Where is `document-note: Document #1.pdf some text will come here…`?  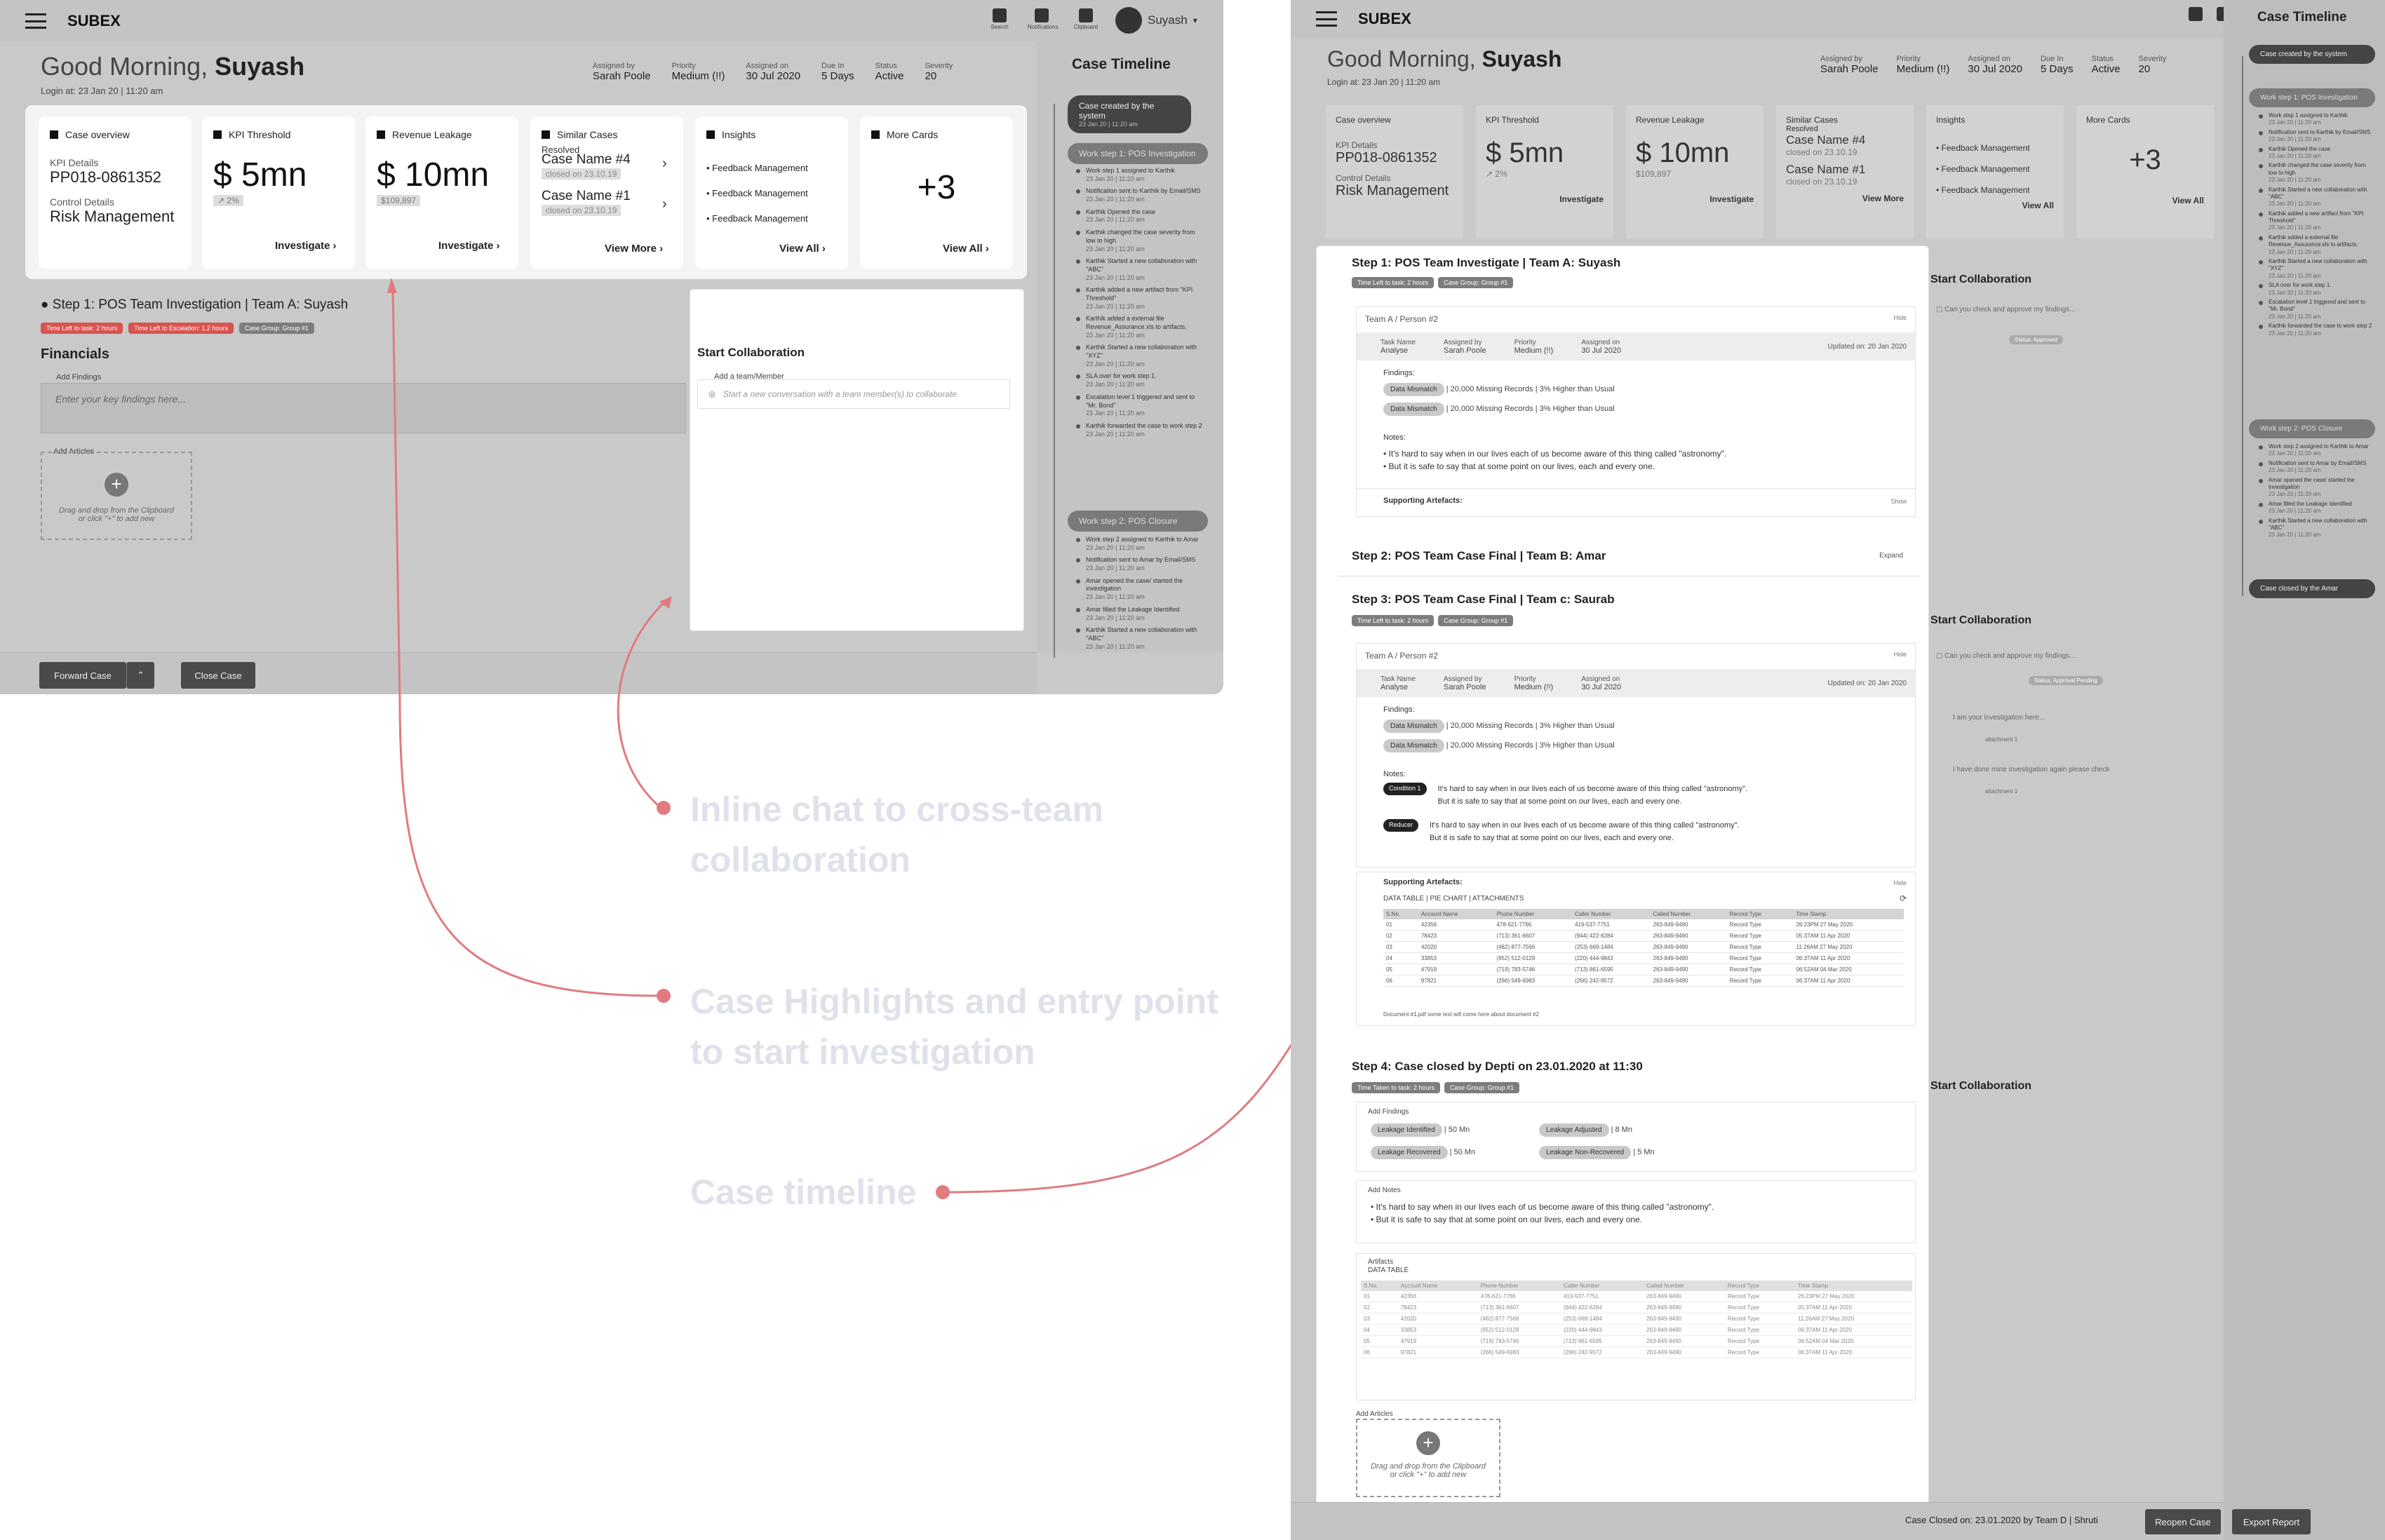
document-note: Document #1.pdf some text will come here… is located at coordinates (1461, 1014).